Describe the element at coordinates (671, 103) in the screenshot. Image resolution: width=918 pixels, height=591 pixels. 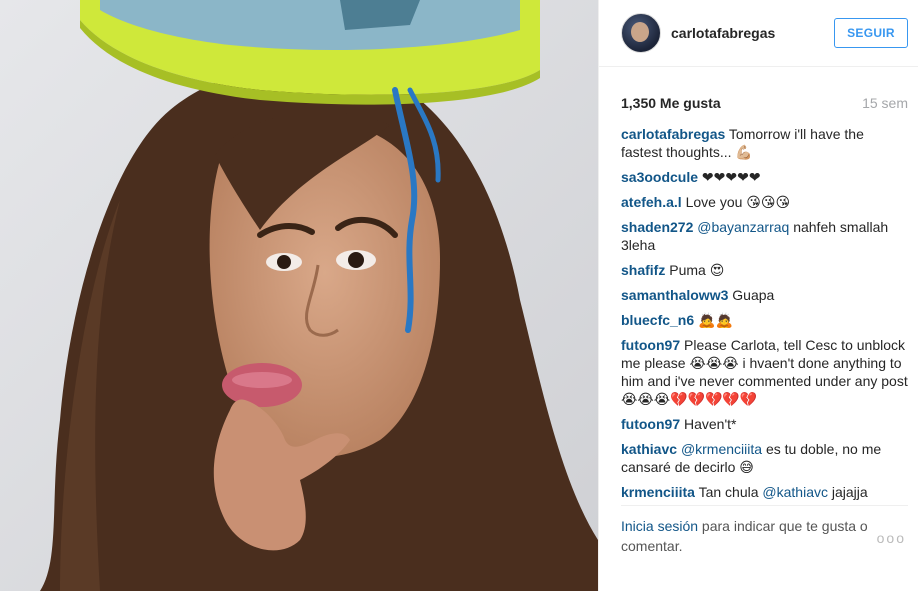
I see `likes-count: 1,350 Me gusta` at that location.